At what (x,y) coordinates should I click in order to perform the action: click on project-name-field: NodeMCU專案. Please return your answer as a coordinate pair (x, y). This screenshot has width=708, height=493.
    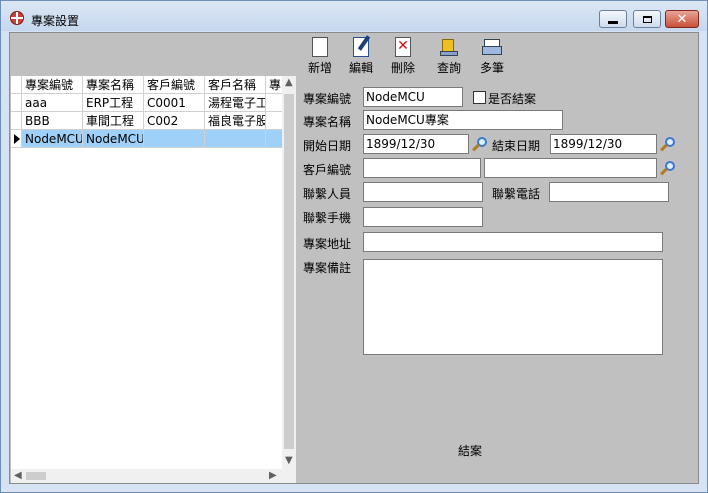
    Looking at the image, I should click on (463, 120).